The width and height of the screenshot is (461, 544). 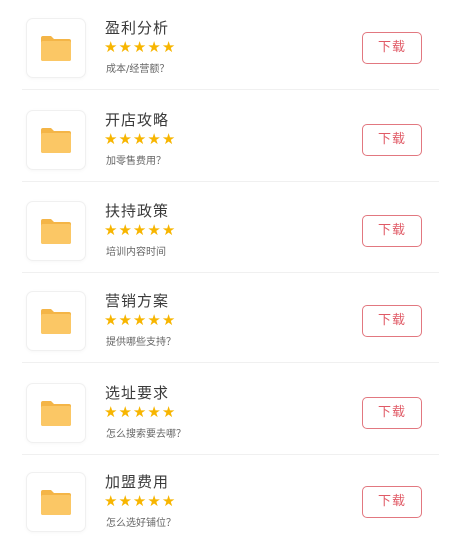 What do you see at coordinates (137, 301) in the screenshot?
I see `item-title: 营销方案` at bounding box center [137, 301].